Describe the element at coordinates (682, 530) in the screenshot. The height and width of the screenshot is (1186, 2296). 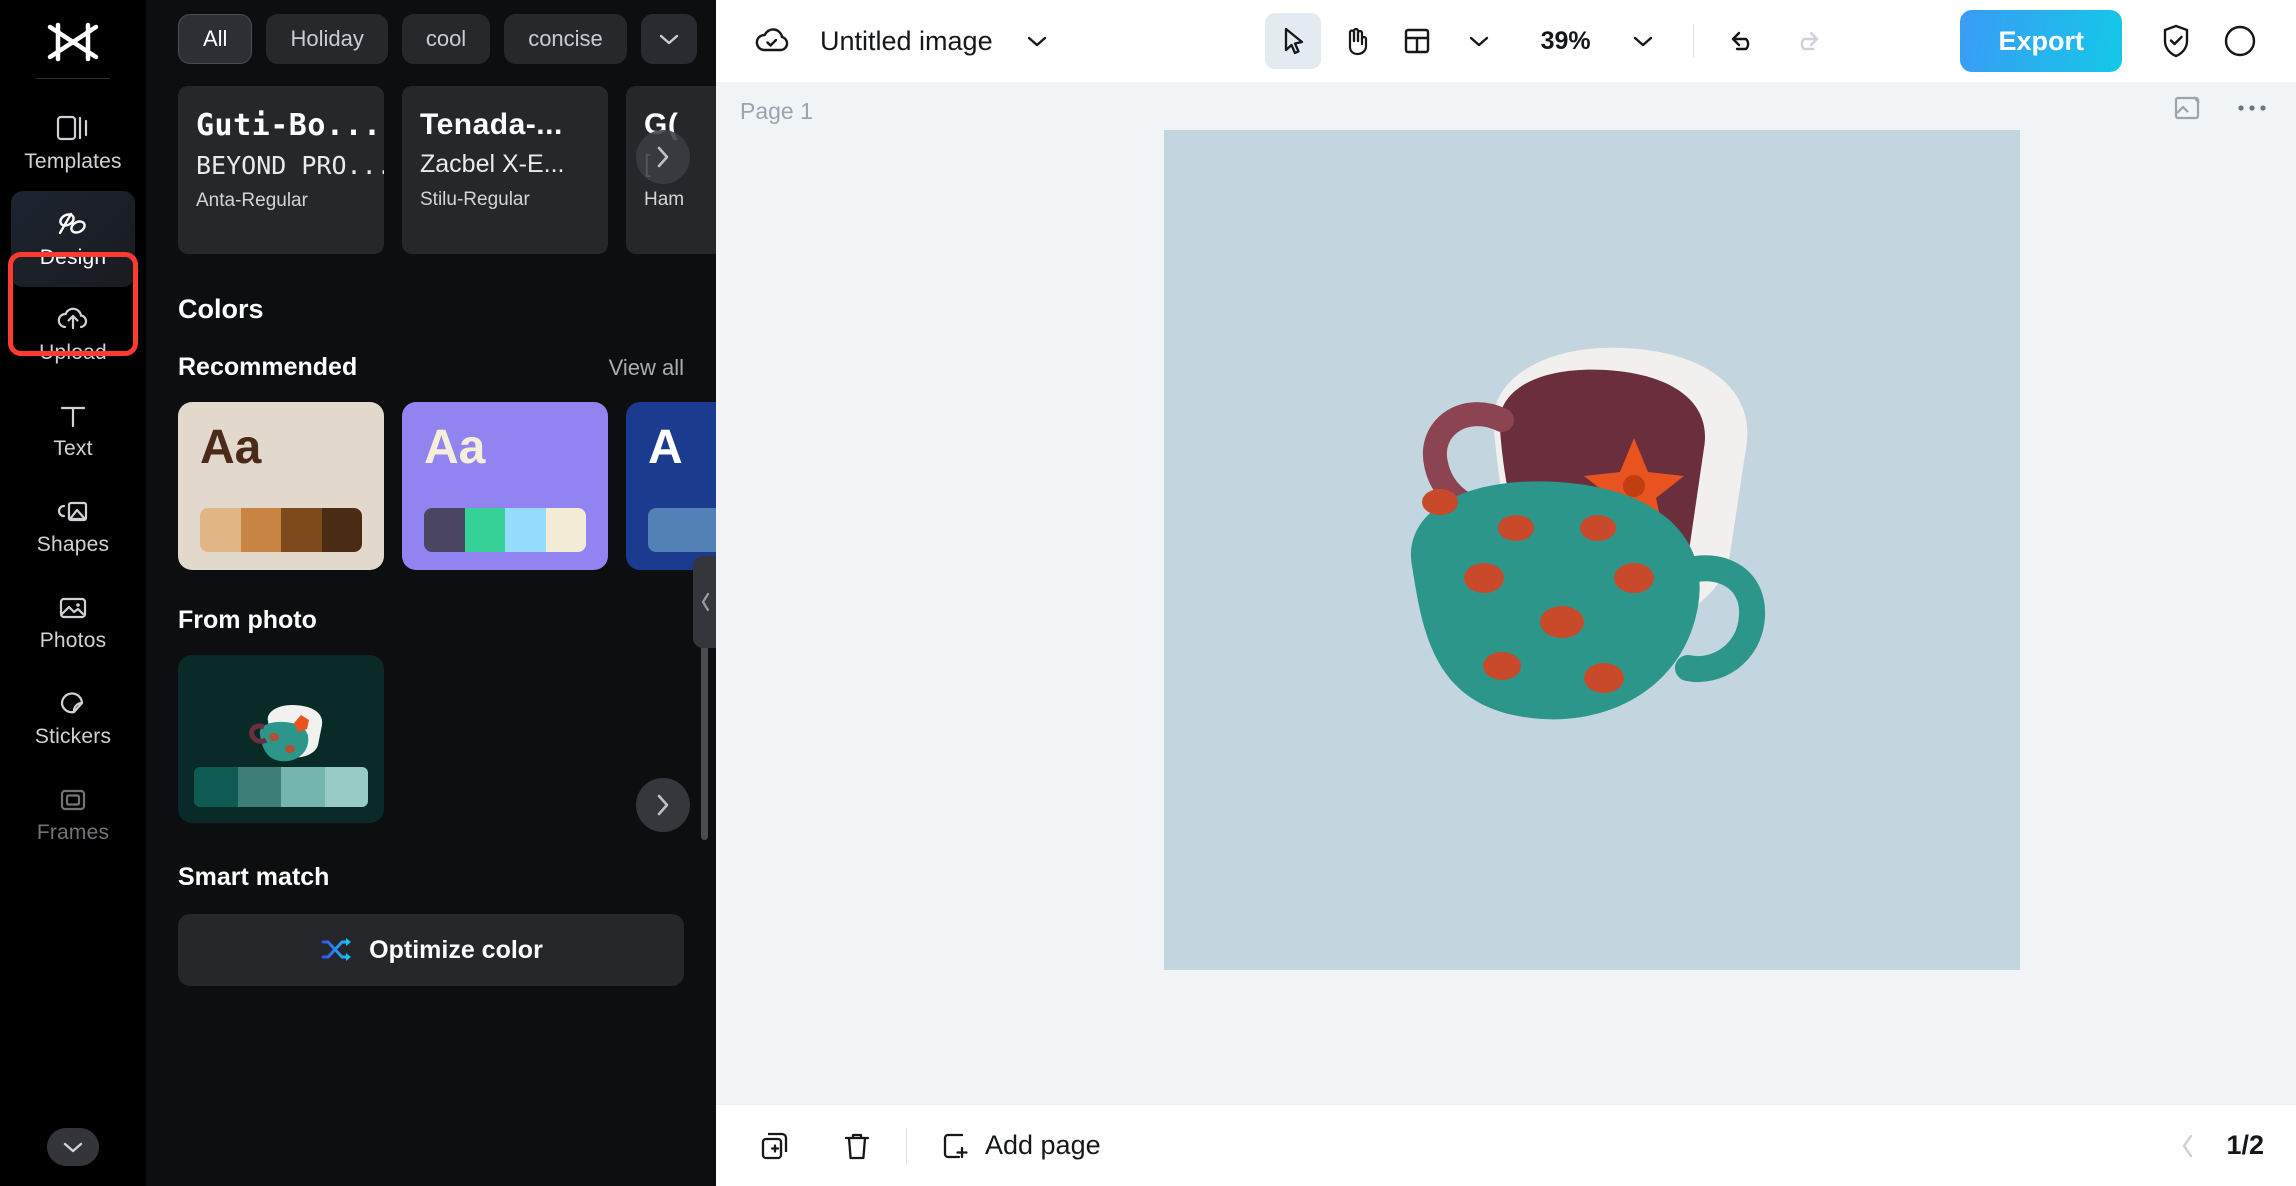
I see `palette-swatches` at that location.